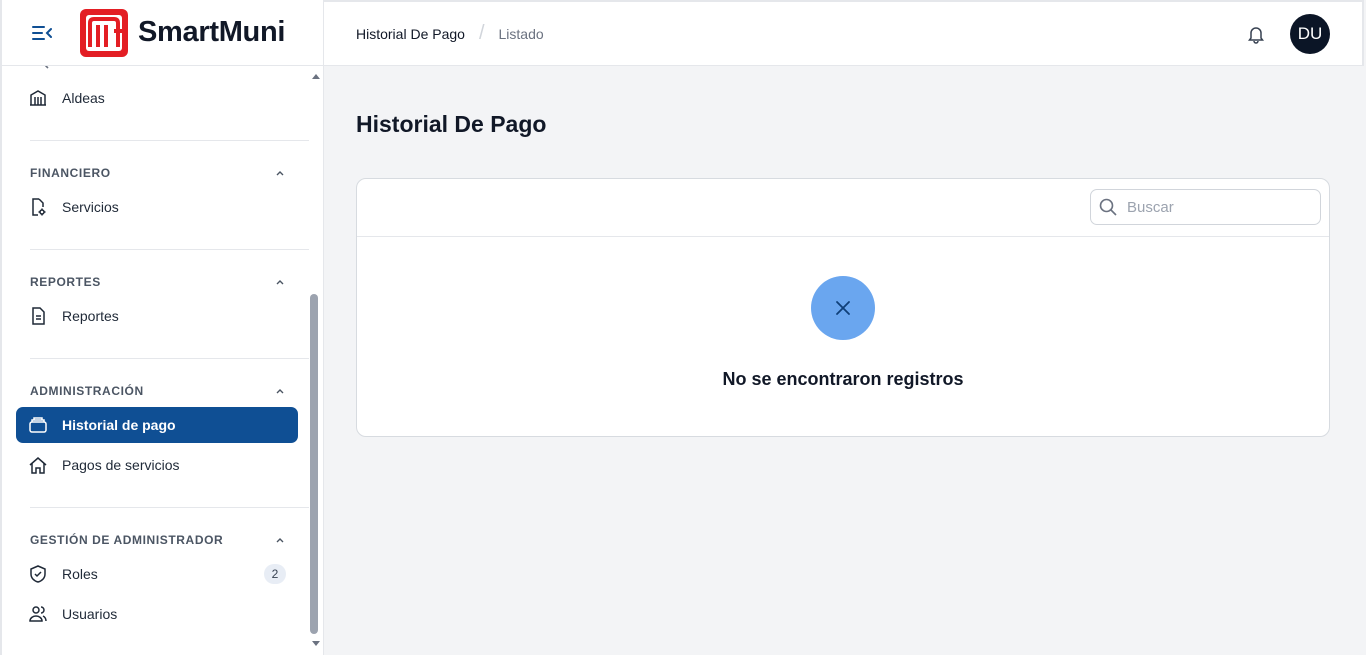 The width and height of the screenshot is (1366, 655). What do you see at coordinates (158, 391) in the screenshot?
I see `group-administracion: ADMINISTRACIÓN` at bounding box center [158, 391].